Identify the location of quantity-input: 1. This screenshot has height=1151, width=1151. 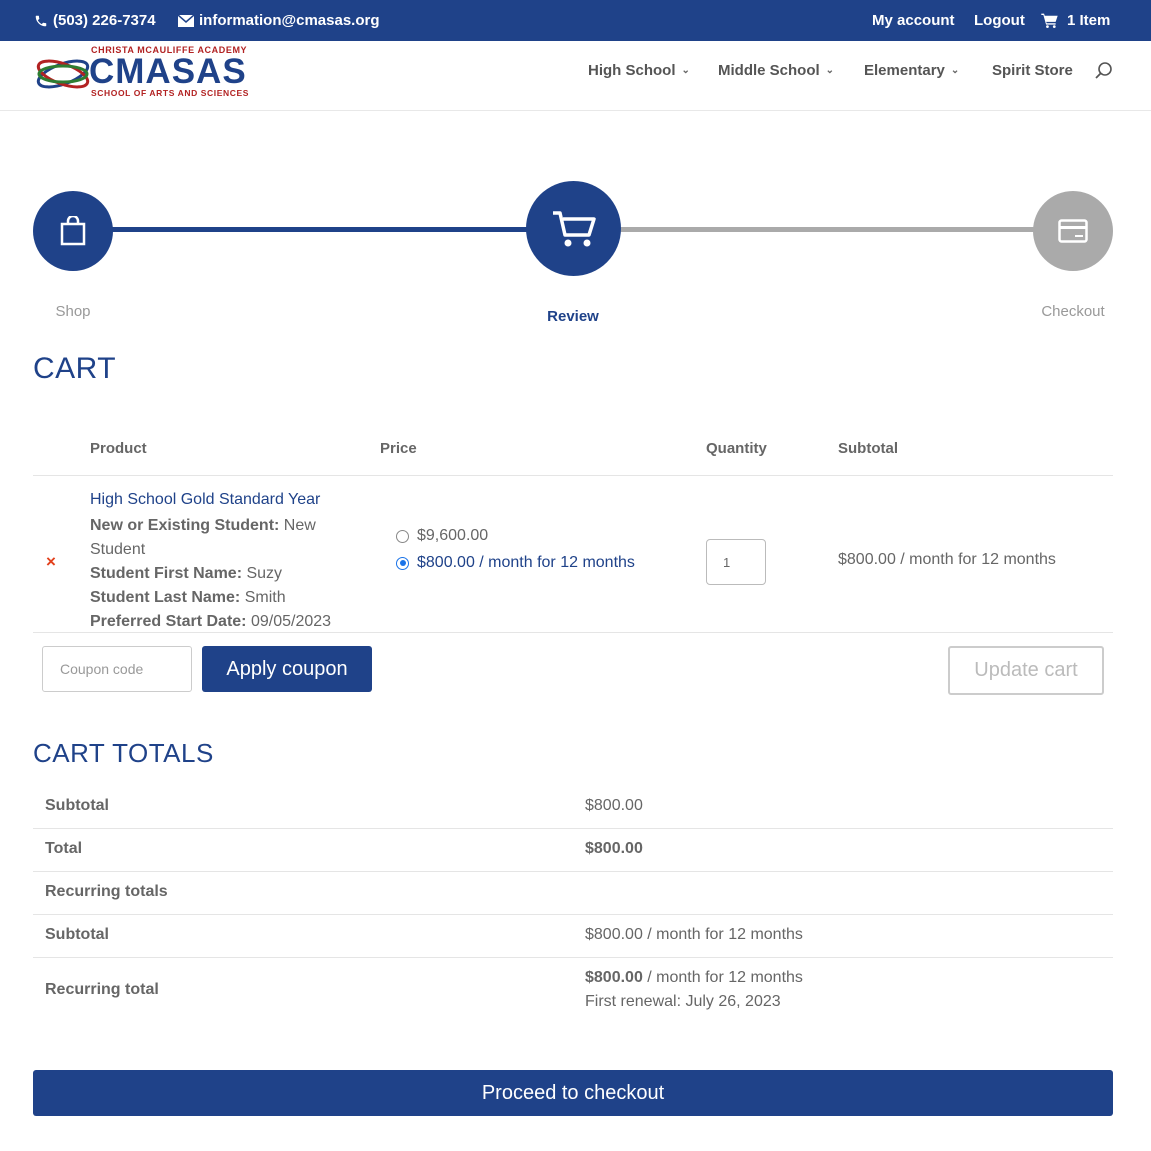
(736, 562).